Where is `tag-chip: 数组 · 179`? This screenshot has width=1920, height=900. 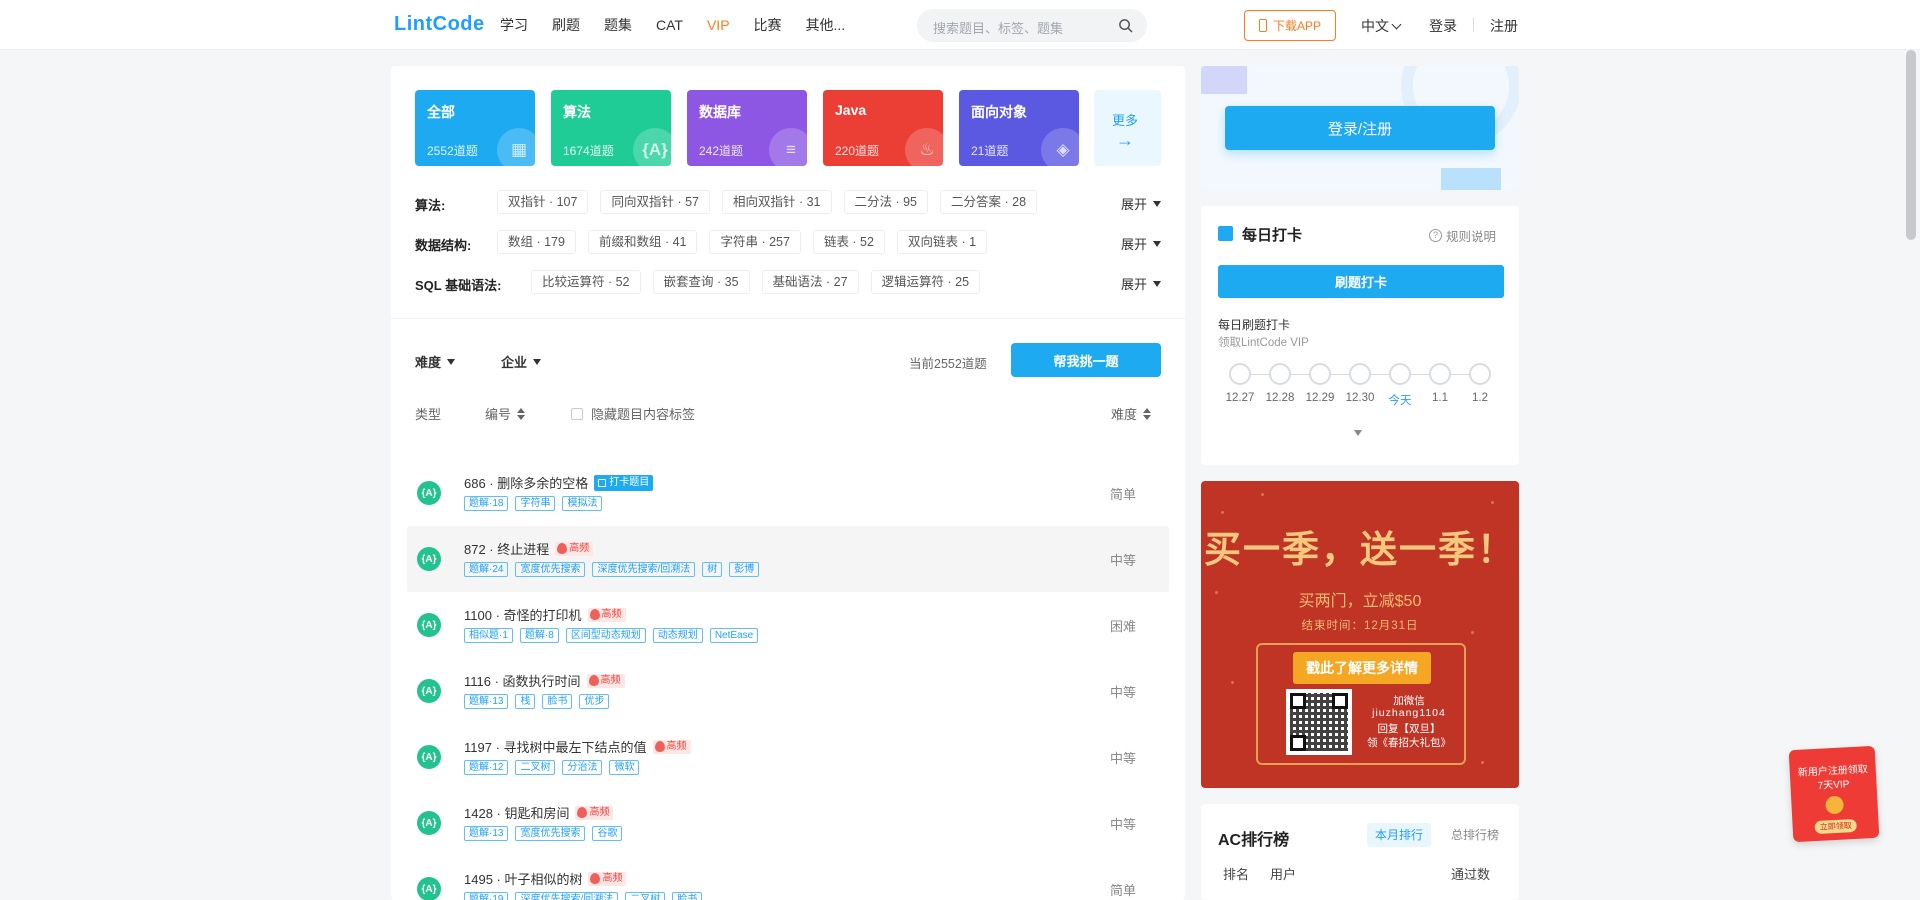
tag-chip: 数组 · 179 is located at coordinates (536, 242).